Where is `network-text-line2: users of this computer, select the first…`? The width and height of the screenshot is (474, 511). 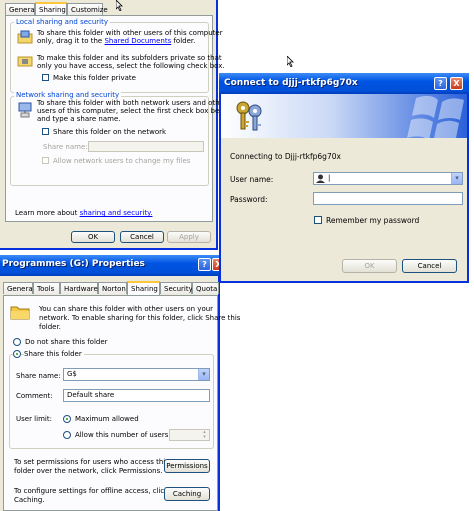 network-text-line2: users of this computer, select the first… is located at coordinates (134, 111).